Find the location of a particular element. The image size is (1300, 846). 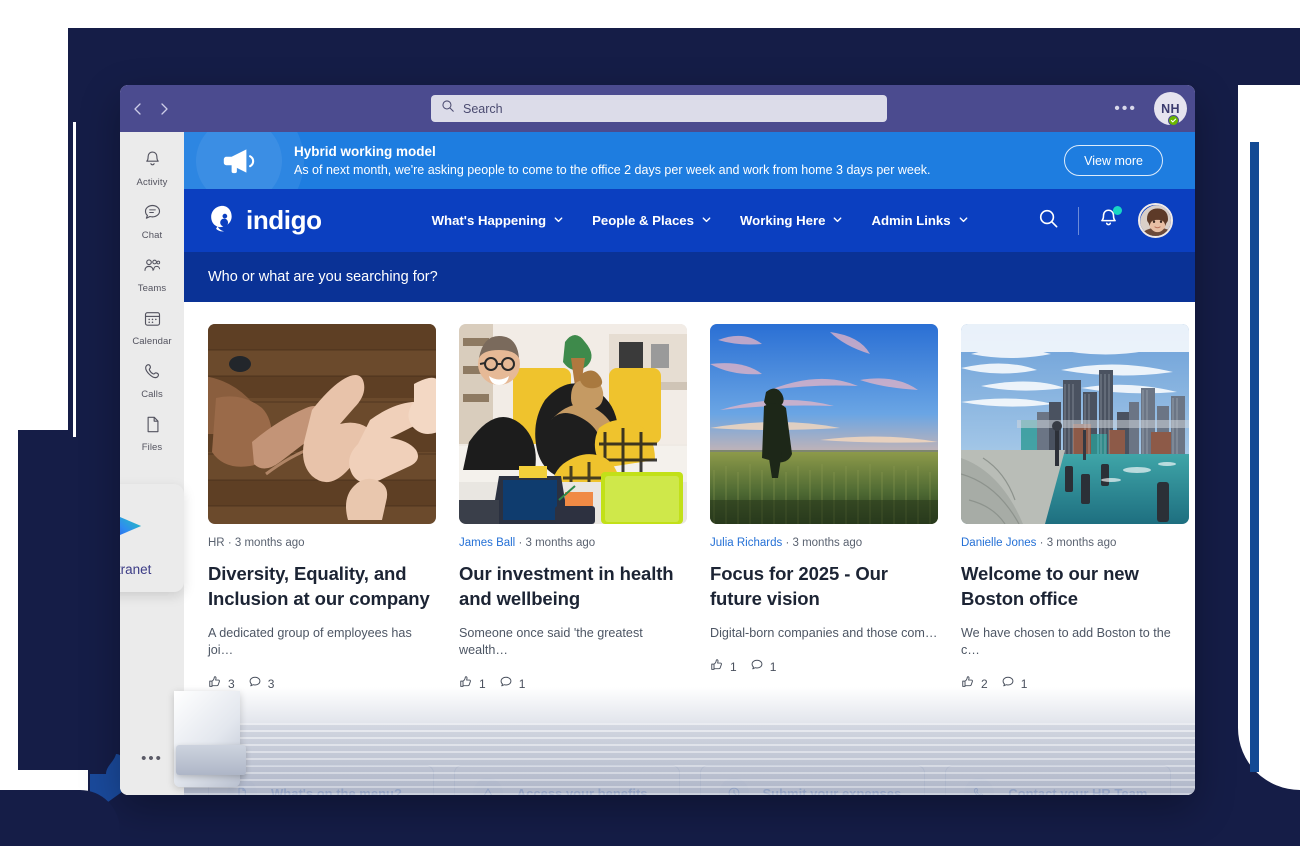

comment-stat: 3 is located at coordinates (261, 683).